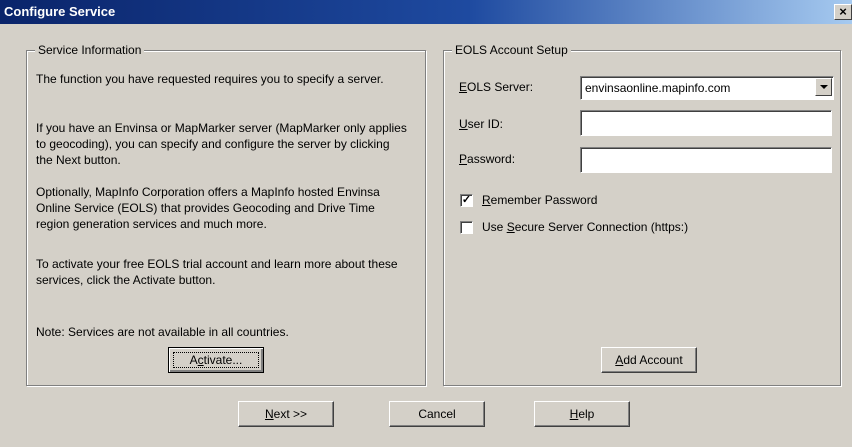  I want to click on eols-account-setup-legend: EOLS Account Setup, so click(511, 50).